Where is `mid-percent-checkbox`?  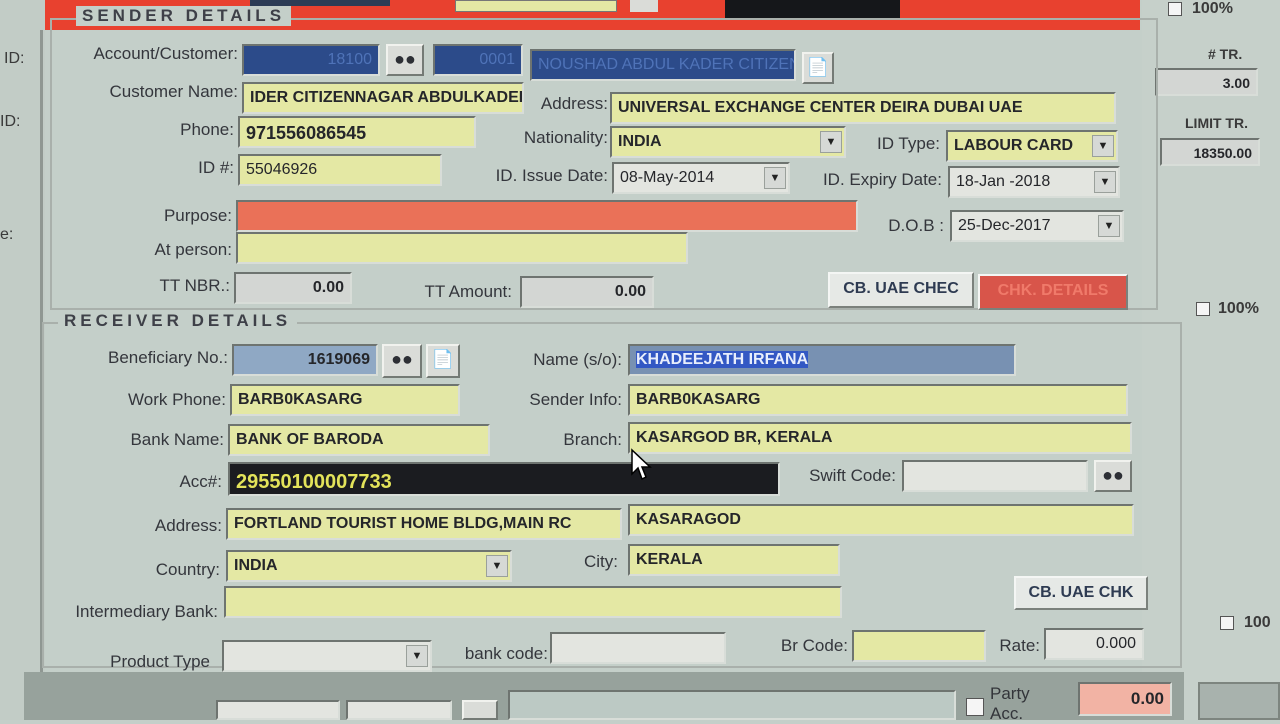 mid-percent-checkbox is located at coordinates (1203, 309).